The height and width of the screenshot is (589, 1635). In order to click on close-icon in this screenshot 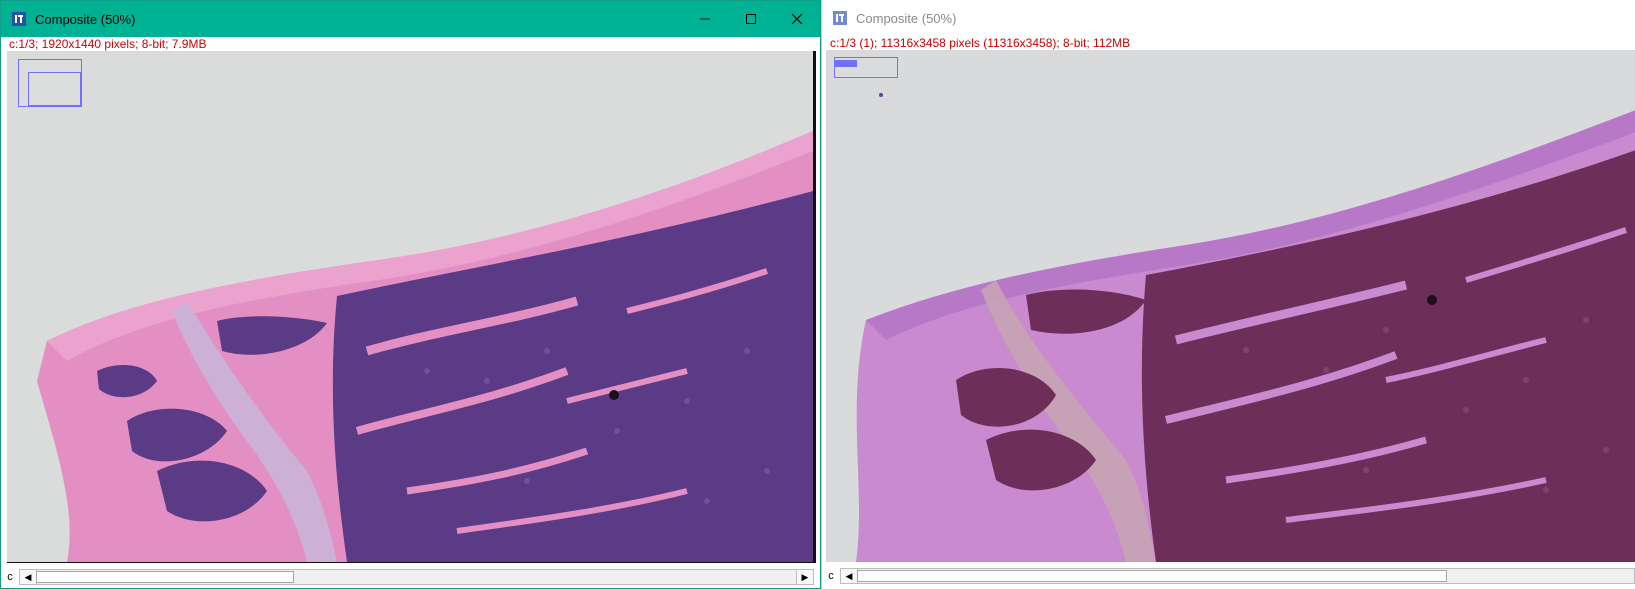, I will do `click(797, 19)`.